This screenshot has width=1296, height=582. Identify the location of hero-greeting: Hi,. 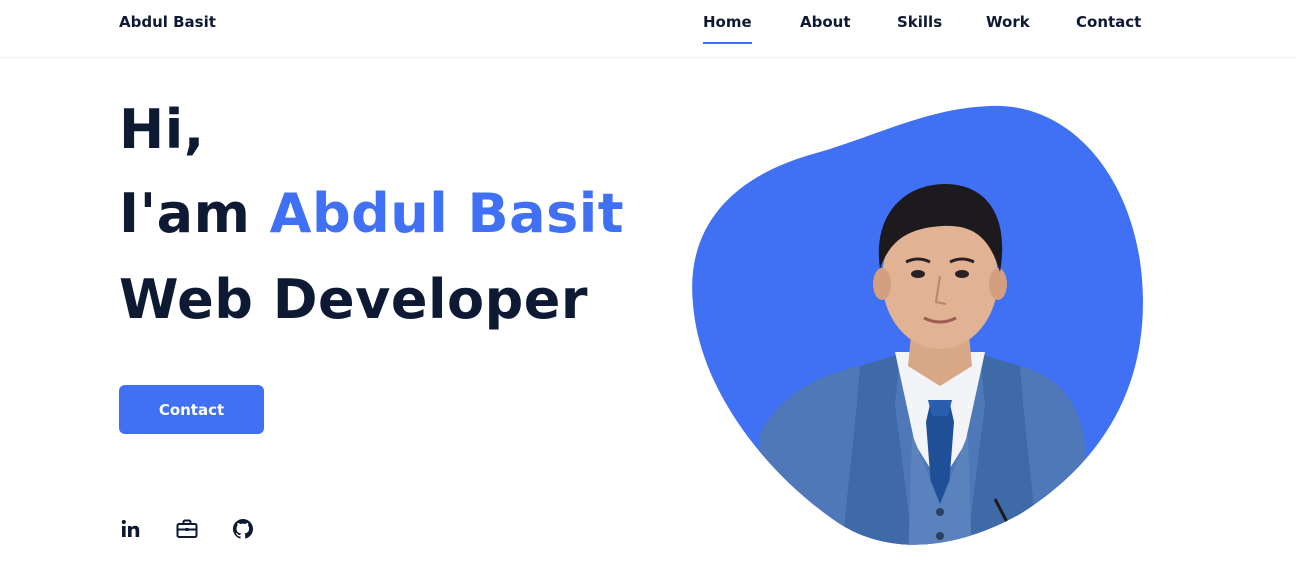
(162, 129).